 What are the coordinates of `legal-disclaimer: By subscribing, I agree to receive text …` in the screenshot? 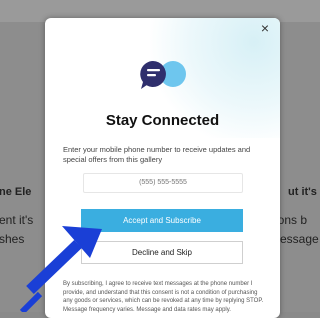 It's located at (163, 297).